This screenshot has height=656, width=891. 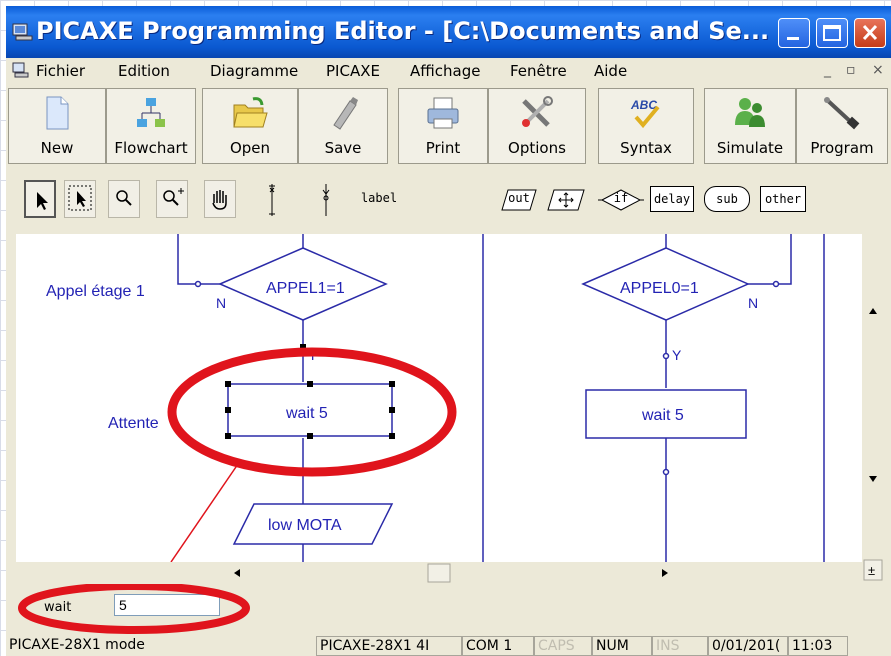 I want to click on connector-tool-button, so click(x=326, y=199).